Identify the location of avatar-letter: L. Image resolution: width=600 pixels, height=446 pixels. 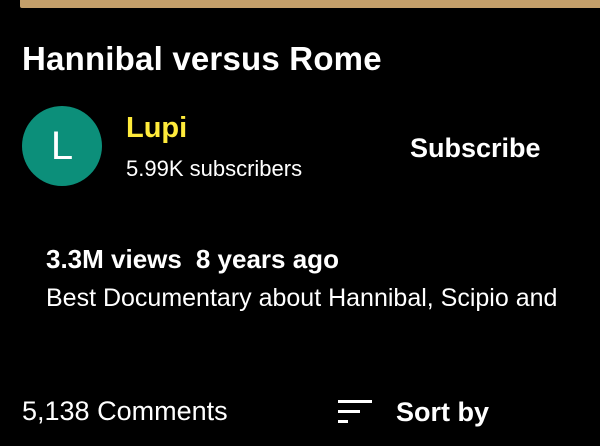
(62, 146).